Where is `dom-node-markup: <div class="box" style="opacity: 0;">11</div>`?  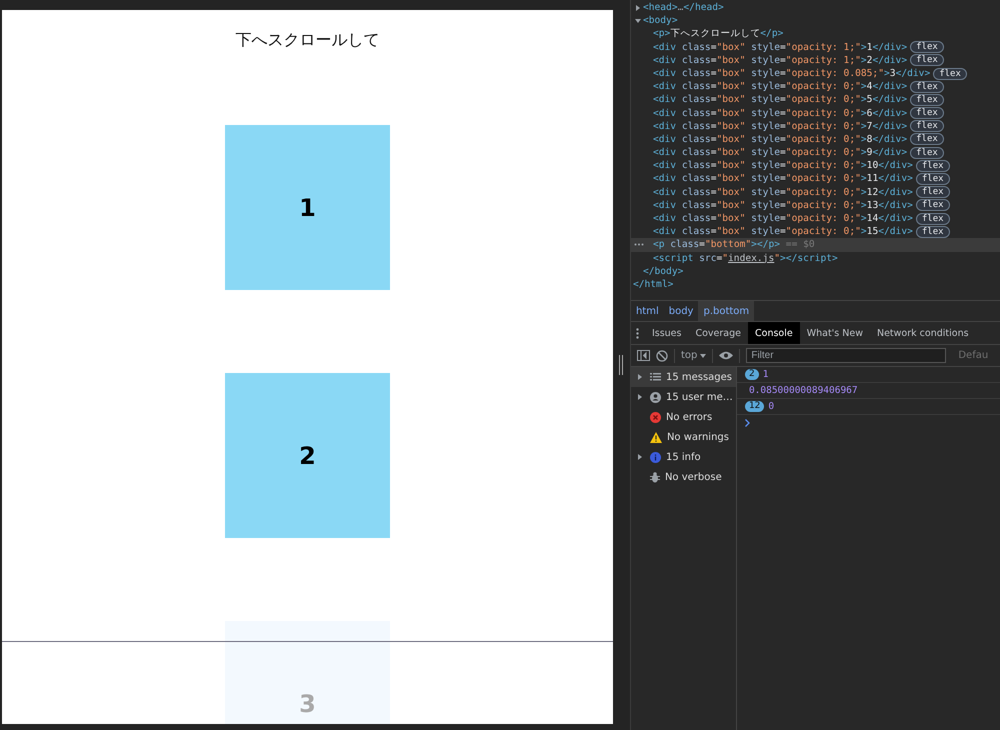 dom-node-markup: <div class="box" style="opacity: 0;">11</div> is located at coordinates (782, 179).